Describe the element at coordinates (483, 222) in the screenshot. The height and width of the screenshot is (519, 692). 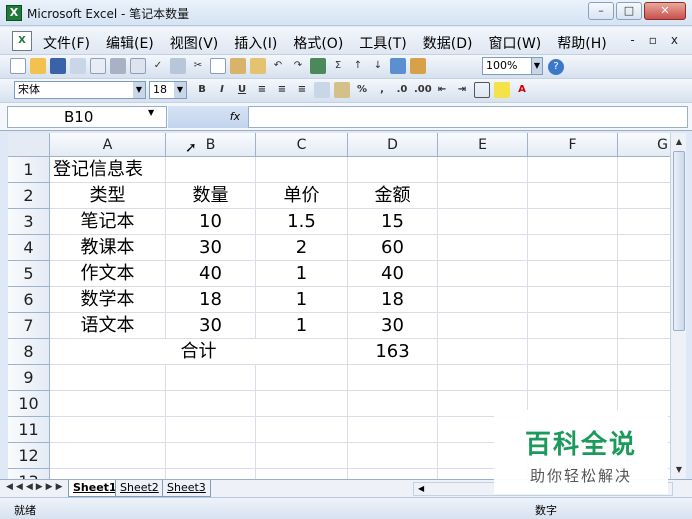
I see `cell-e3` at that location.